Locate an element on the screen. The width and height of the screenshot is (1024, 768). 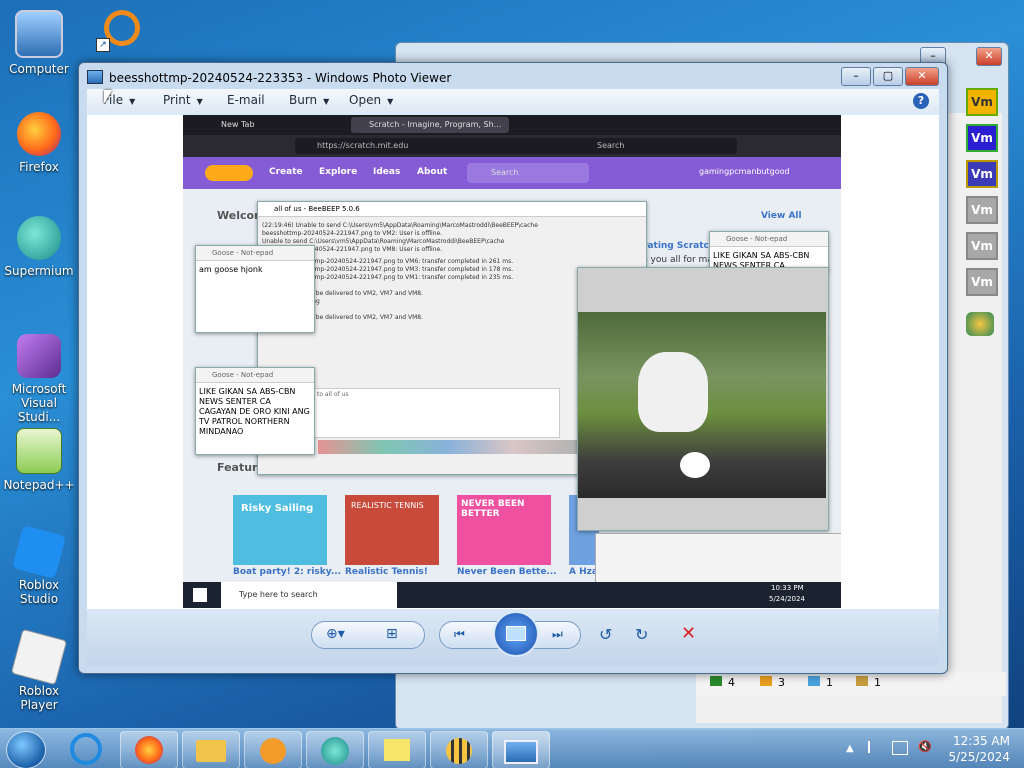
maximize-button: ▢ is located at coordinates (888, 76).